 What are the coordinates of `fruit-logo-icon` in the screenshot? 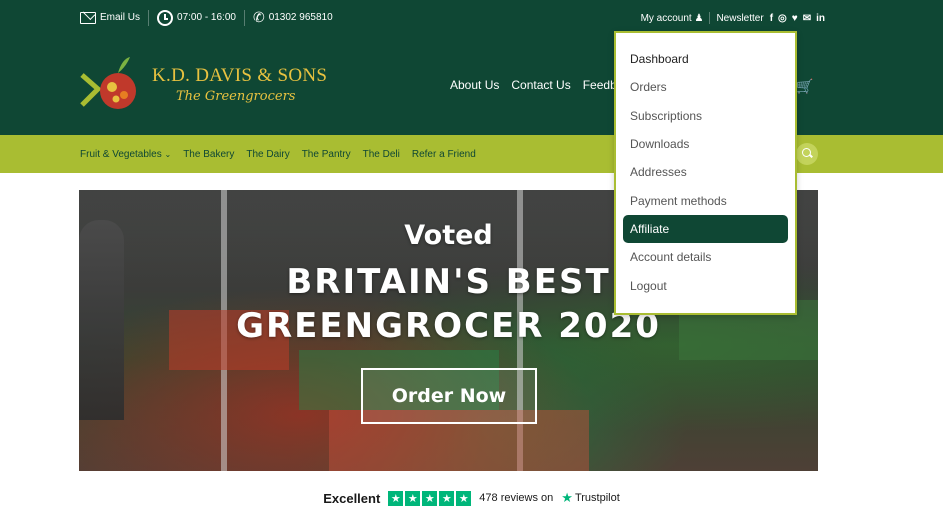 It's located at (108, 83).